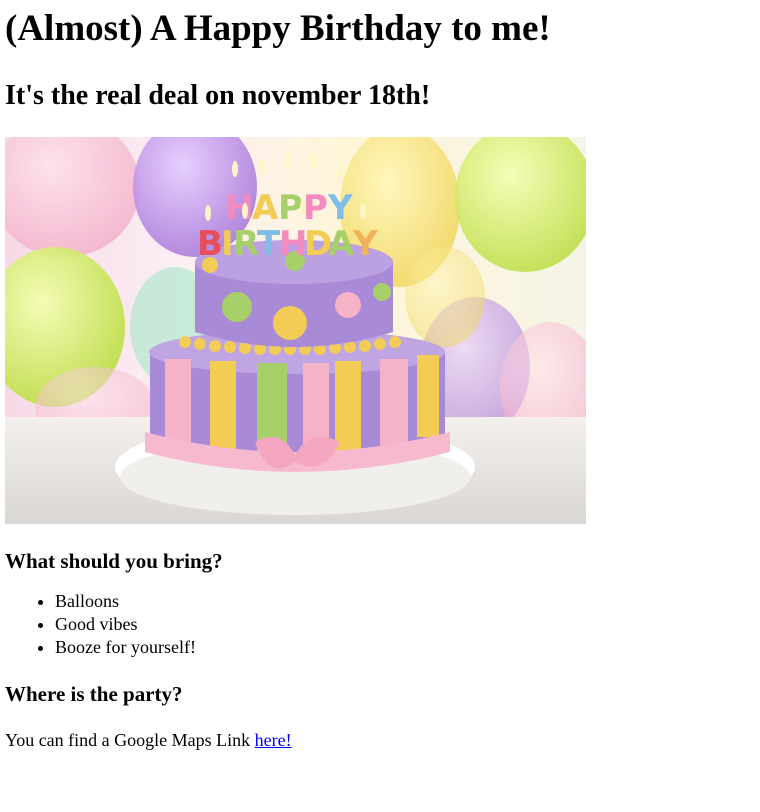 This screenshot has height=812, width=760. Describe the element at coordinates (239, 208) in the screenshot. I see `svg-text: H` at that location.